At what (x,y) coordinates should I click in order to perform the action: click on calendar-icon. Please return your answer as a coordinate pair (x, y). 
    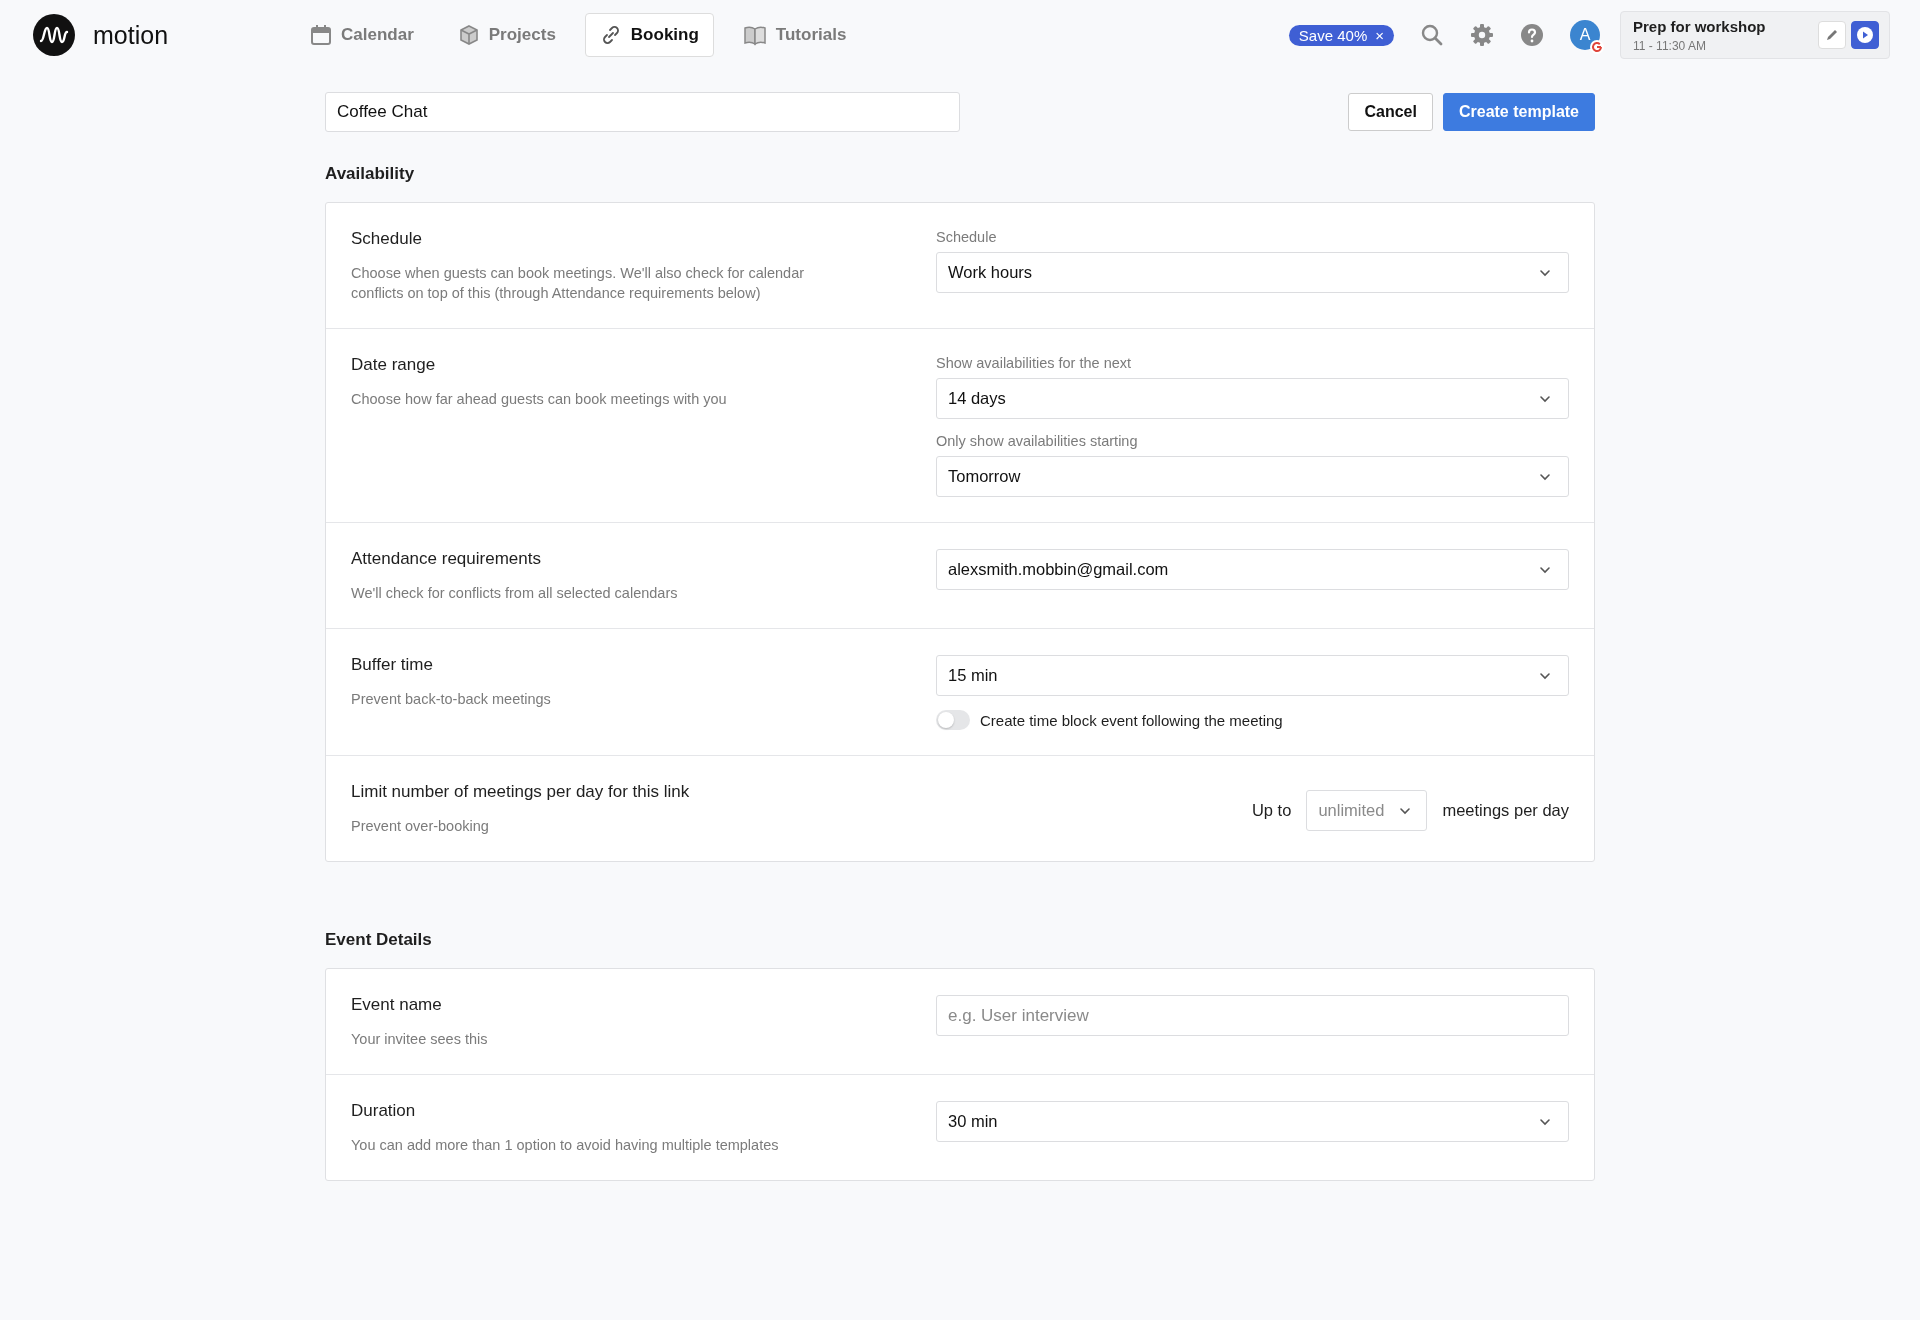
    Looking at the image, I should click on (321, 35).